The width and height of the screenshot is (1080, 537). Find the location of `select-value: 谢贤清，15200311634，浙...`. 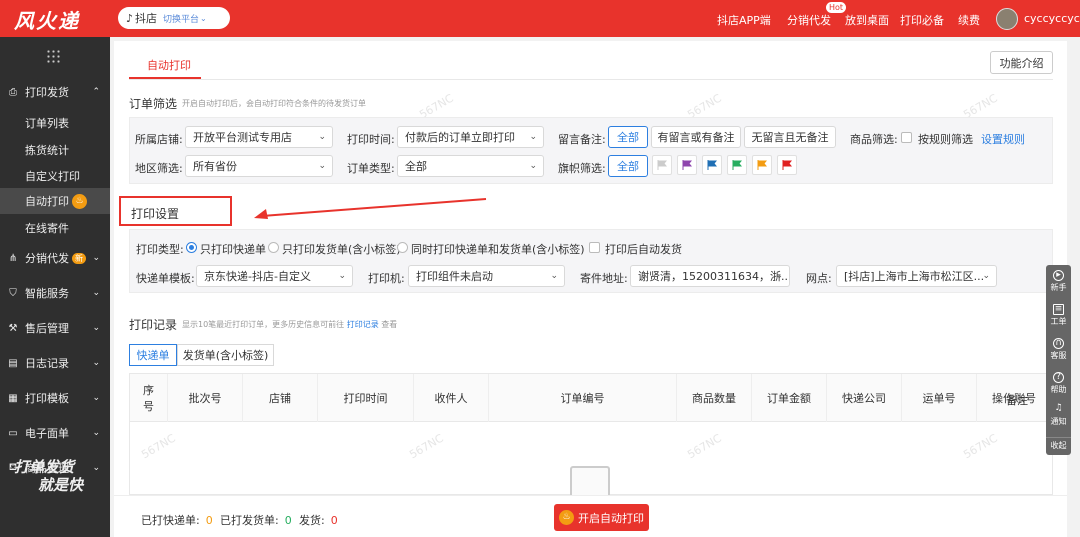

select-value: 谢贤清，15200311634，浙... is located at coordinates (714, 276).